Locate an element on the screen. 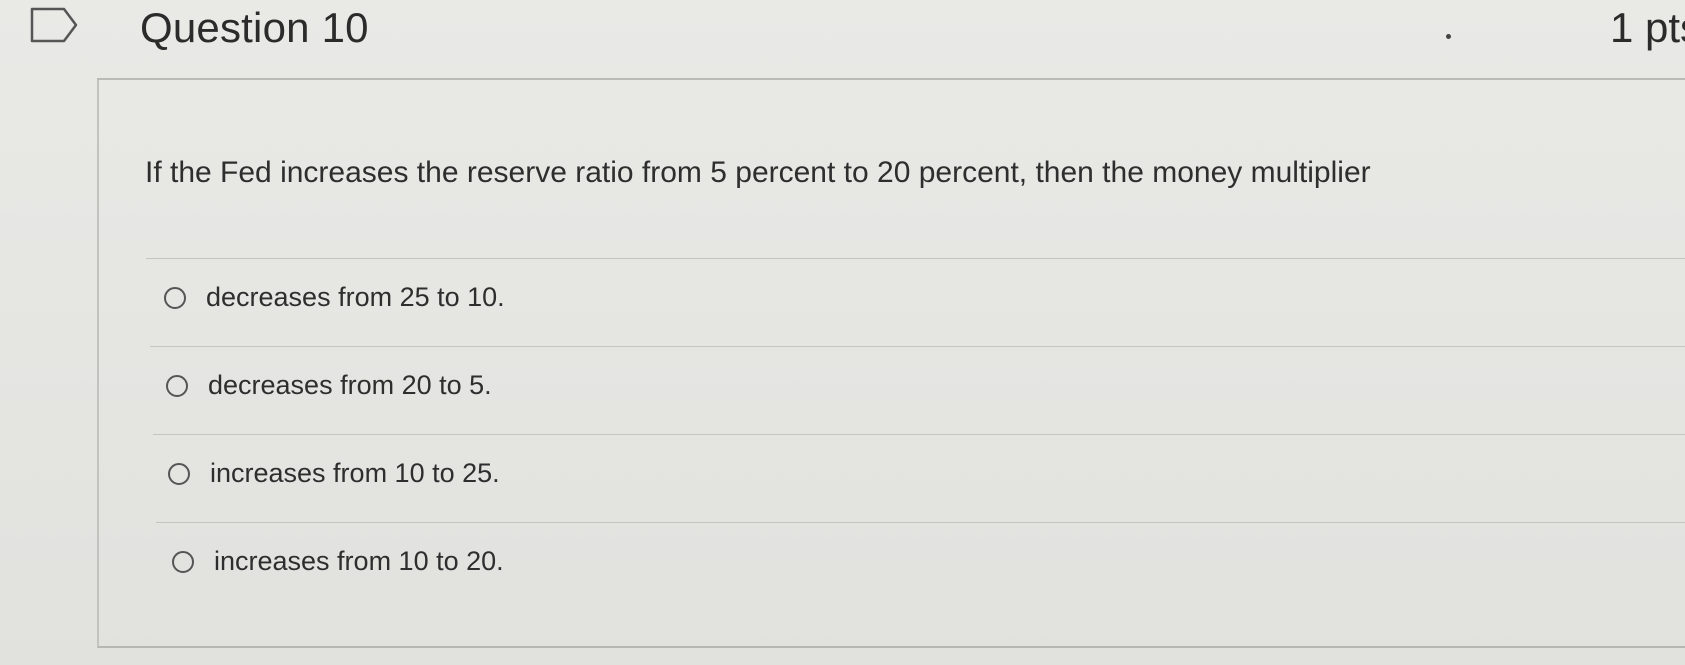  answer-option: increases from 10 to 20. is located at coordinates (338, 561).